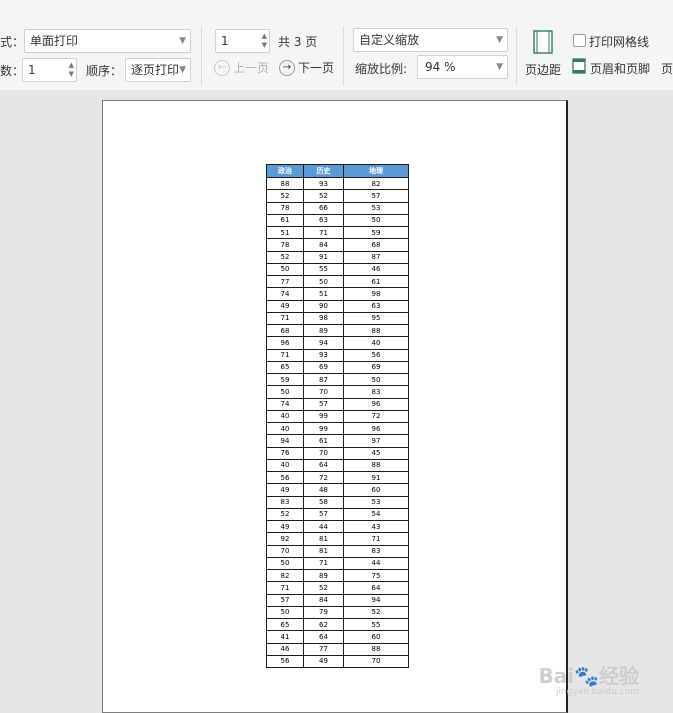  I want to click on table-cell: 84, so click(323, 600).